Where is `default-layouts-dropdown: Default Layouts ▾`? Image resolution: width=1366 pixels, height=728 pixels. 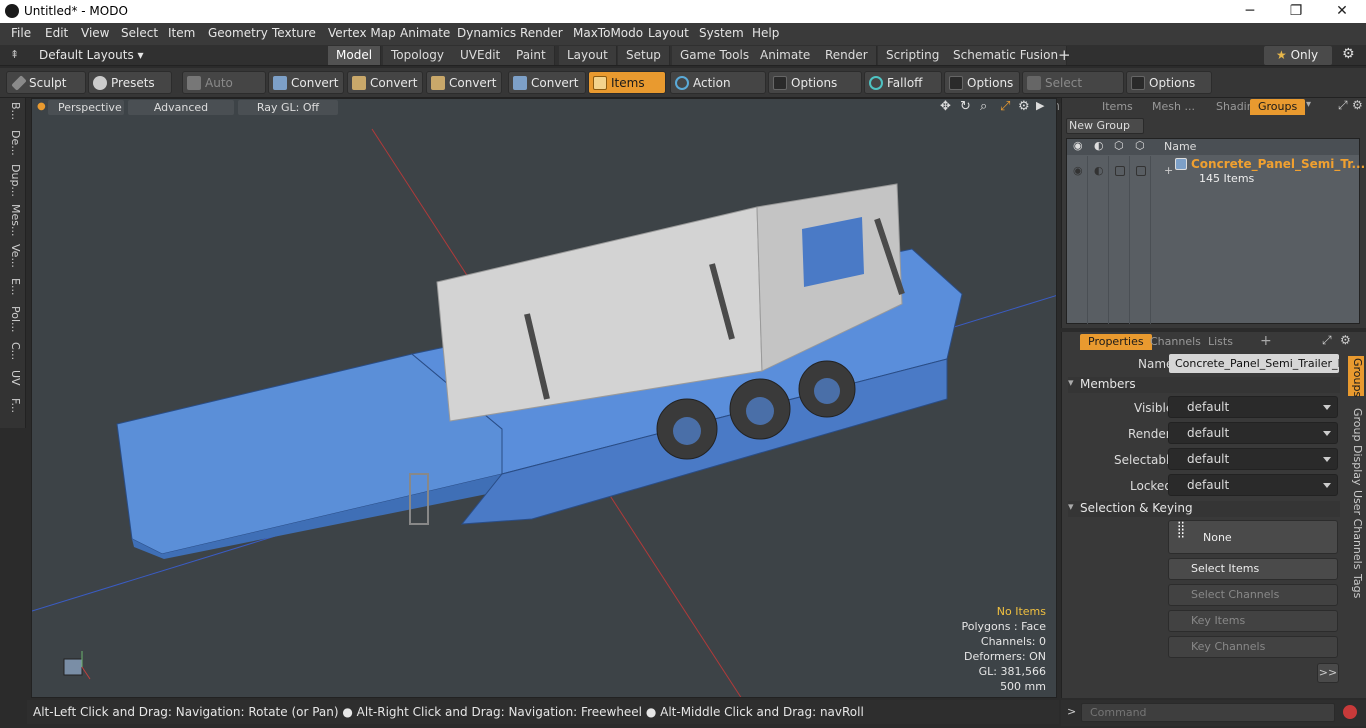 default-layouts-dropdown: Default Layouts ▾ is located at coordinates (91, 55).